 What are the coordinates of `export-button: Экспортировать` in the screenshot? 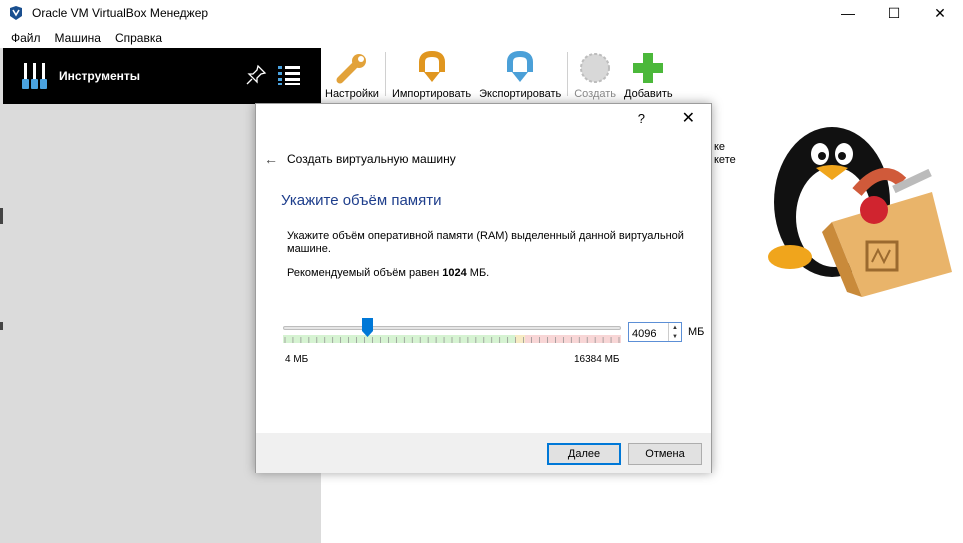 It's located at (520, 75).